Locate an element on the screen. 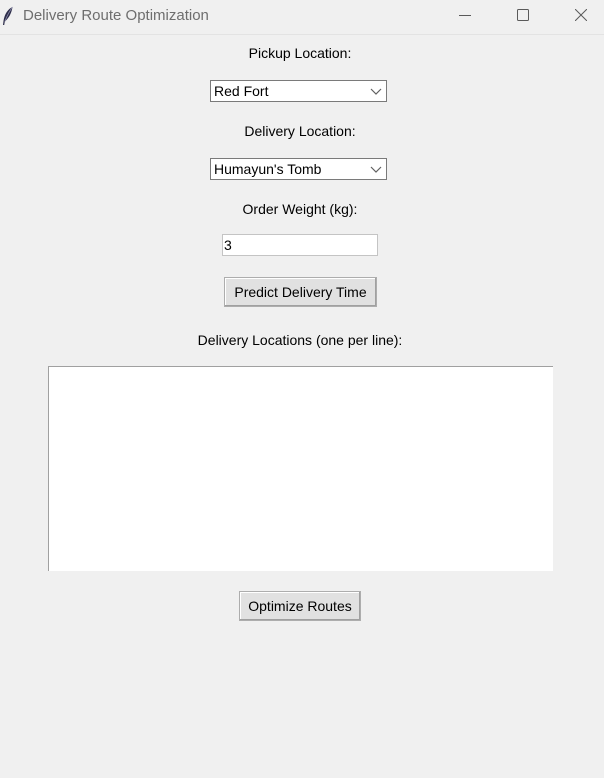 This screenshot has width=604, height=778. minimize-button is located at coordinates (465, 15).